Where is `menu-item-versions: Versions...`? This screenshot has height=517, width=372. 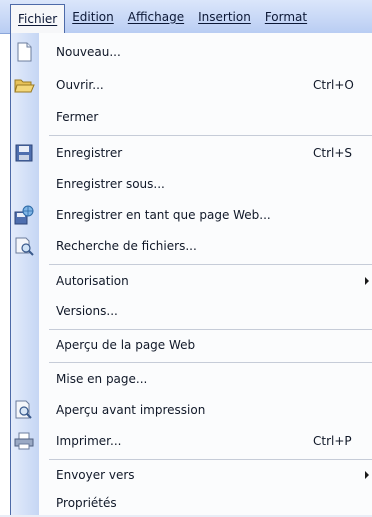 menu-item-versions: Versions... is located at coordinates (191, 311).